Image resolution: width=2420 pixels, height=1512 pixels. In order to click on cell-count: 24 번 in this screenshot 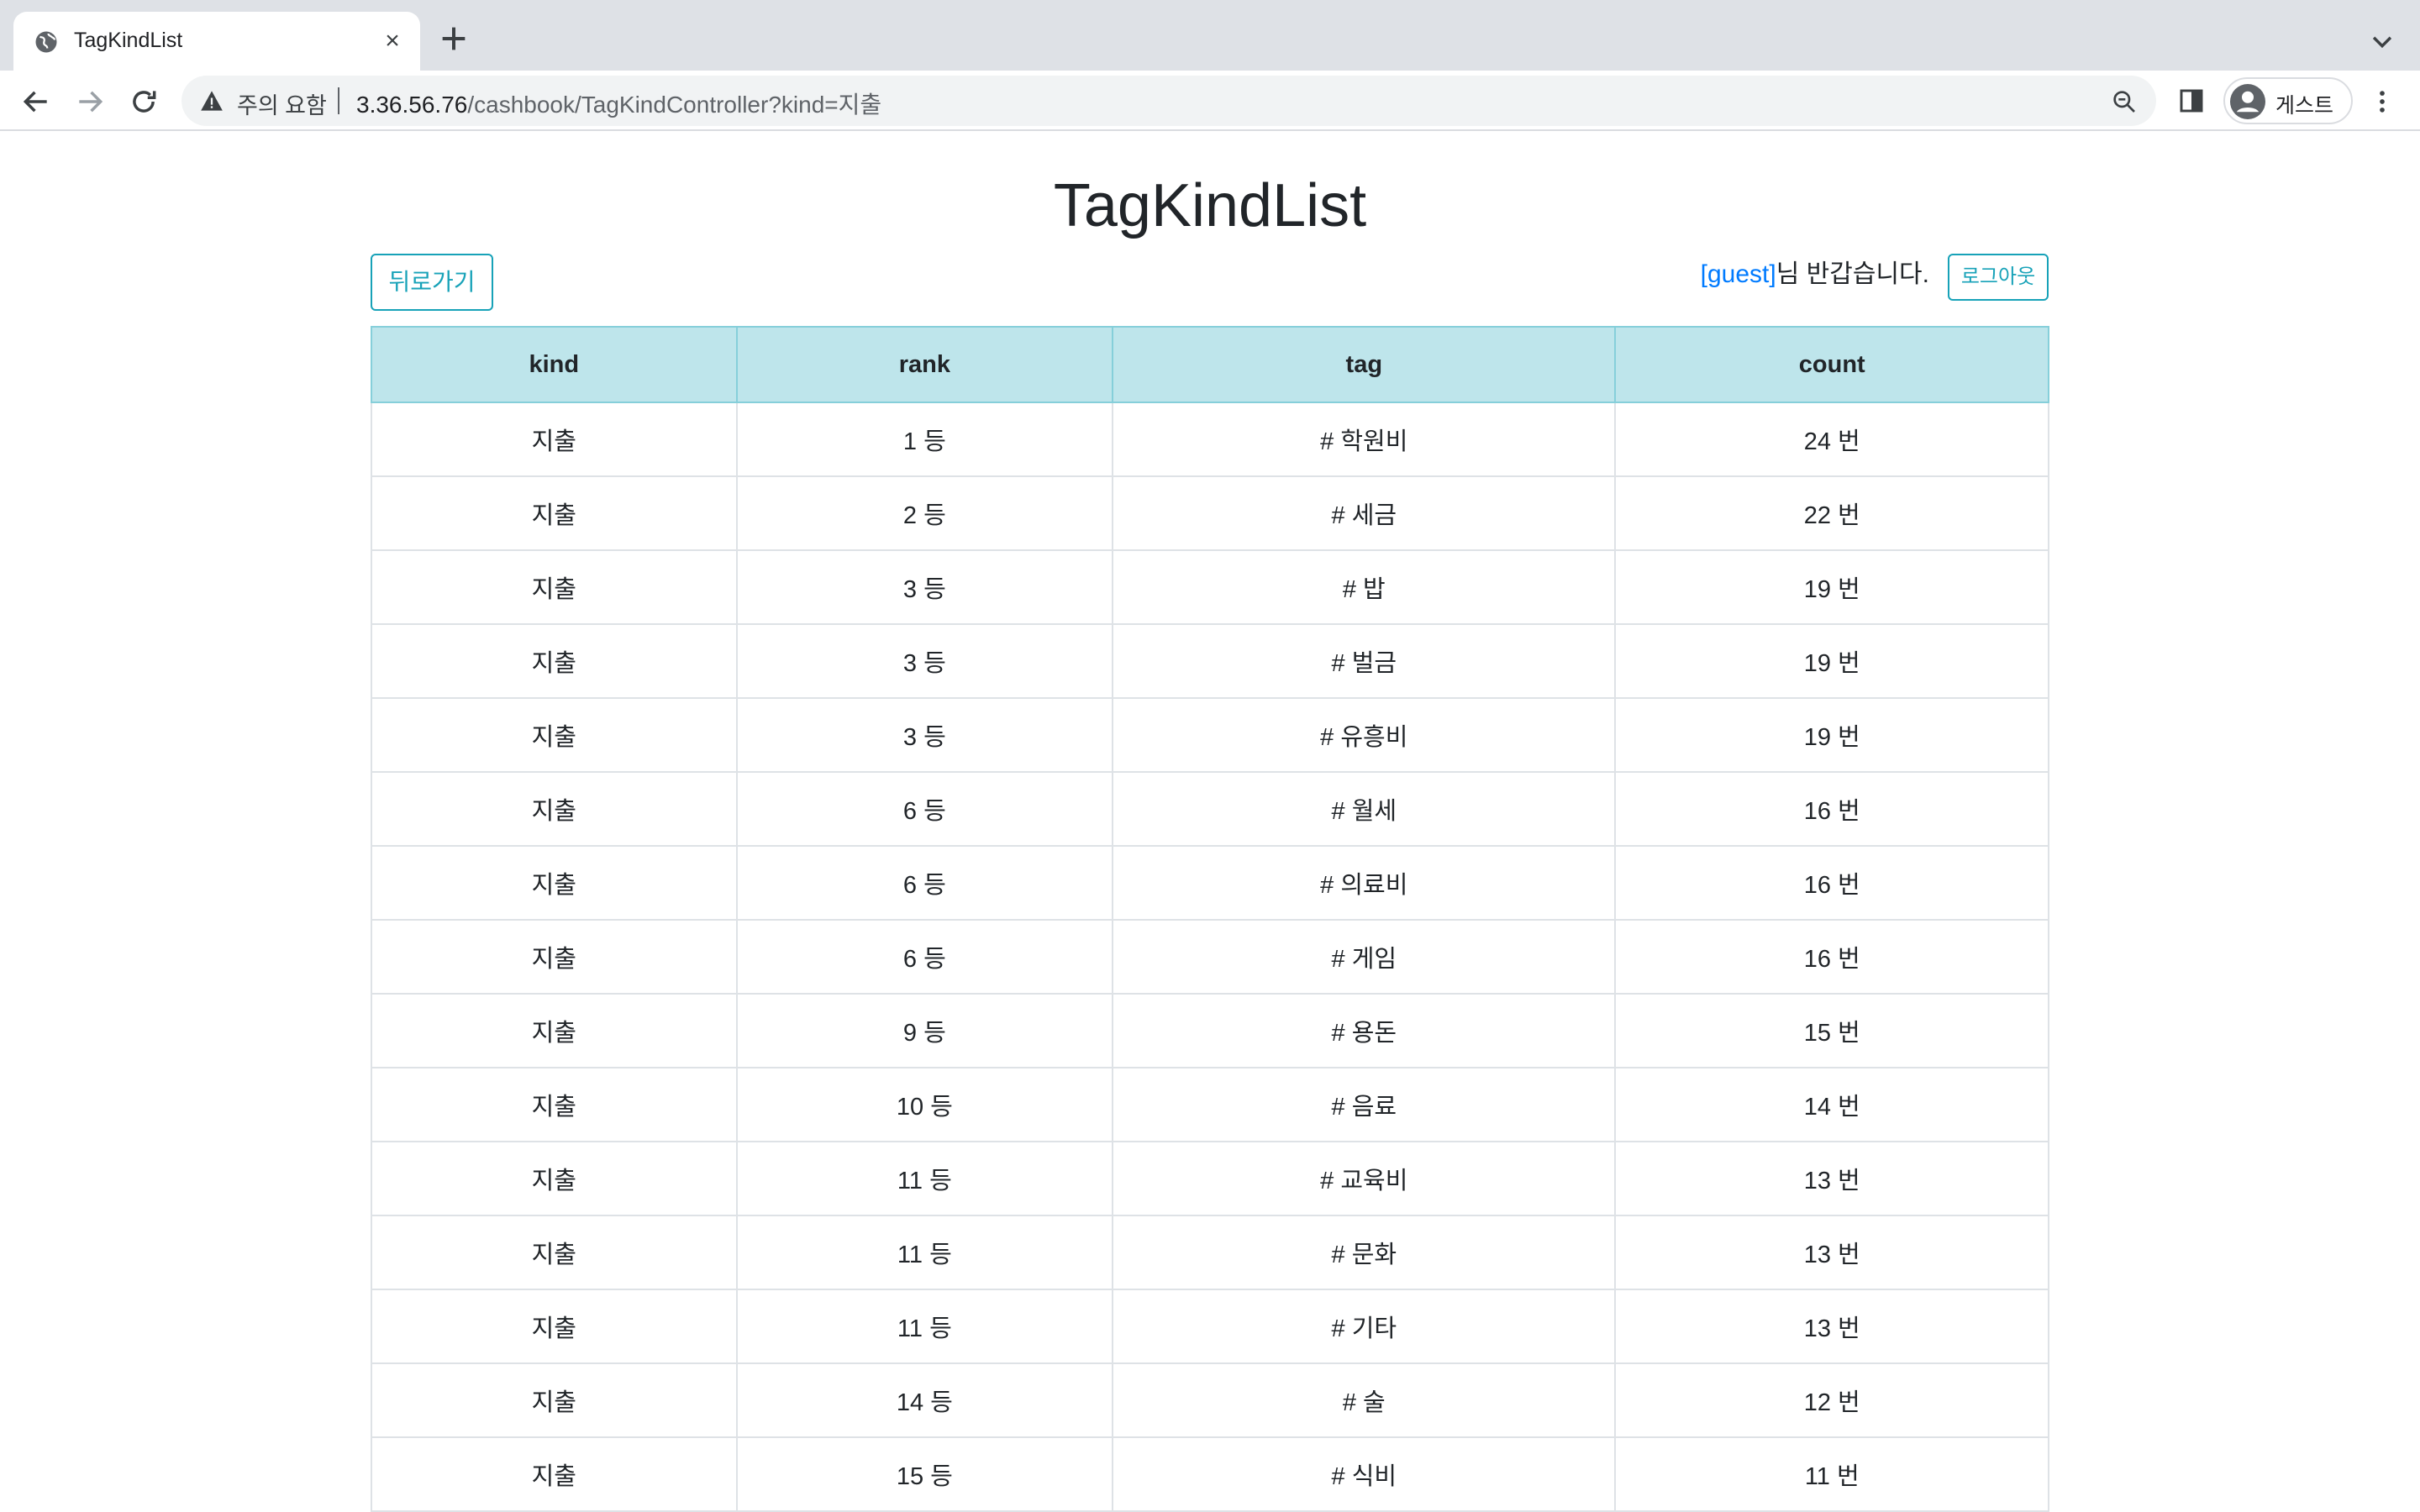, I will do `click(1831, 439)`.